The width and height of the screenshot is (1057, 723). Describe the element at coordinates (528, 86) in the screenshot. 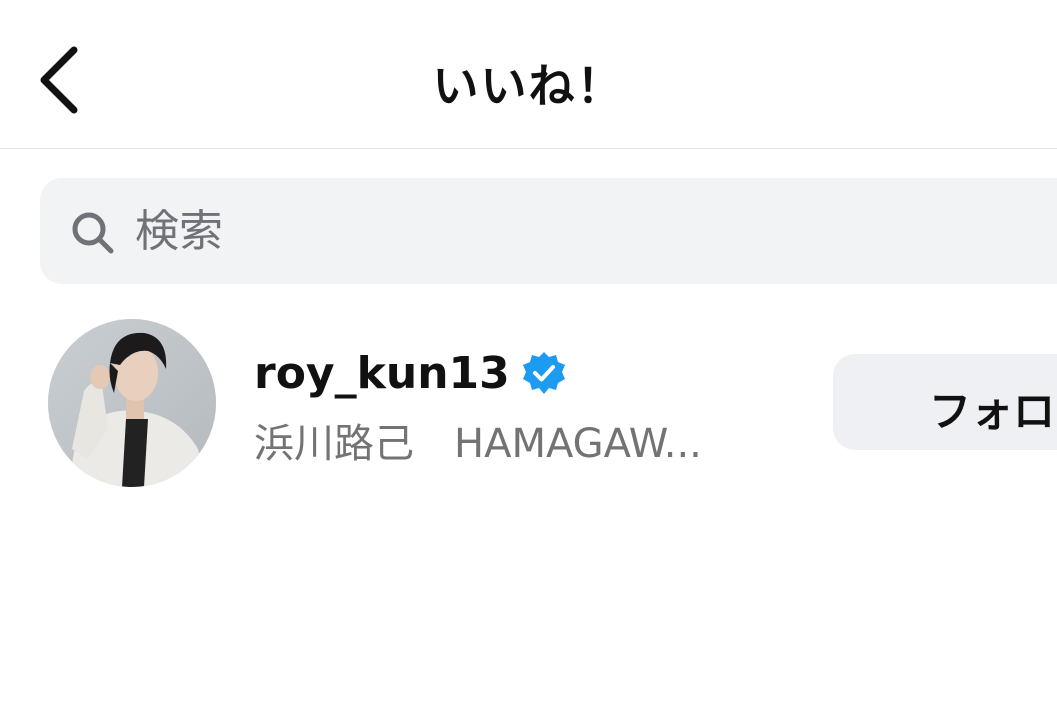

I see `page-title: いいね！` at that location.